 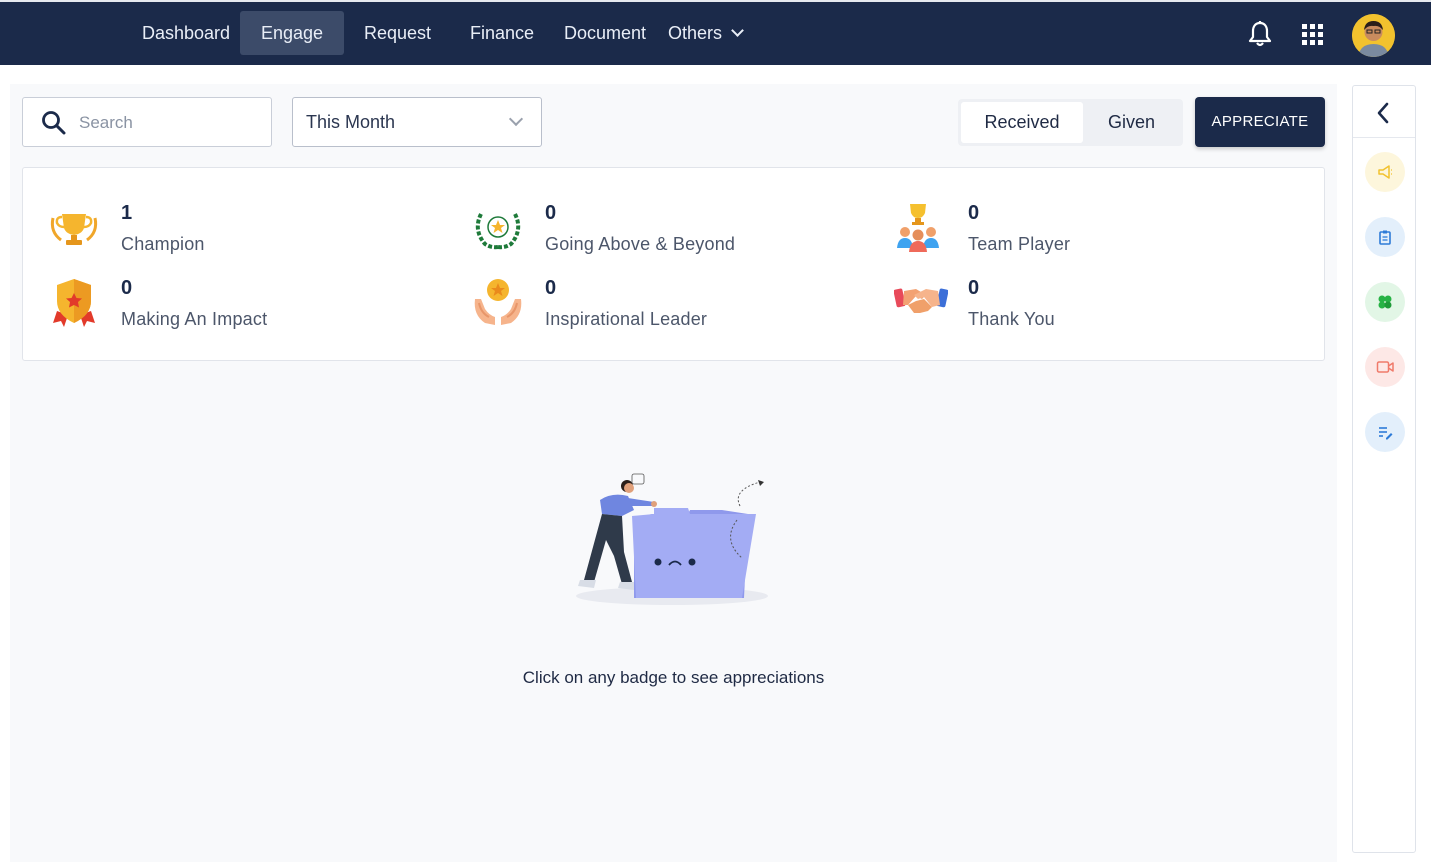 I want to click on received-given-toggle: Received Given, so click(x=1070, y=122).